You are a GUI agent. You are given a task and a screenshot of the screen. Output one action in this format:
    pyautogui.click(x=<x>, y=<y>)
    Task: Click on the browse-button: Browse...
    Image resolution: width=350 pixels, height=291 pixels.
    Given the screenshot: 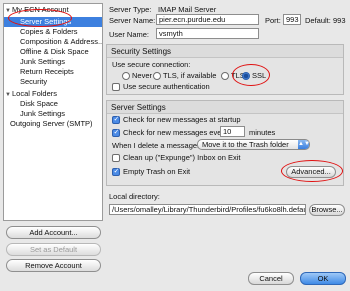 What is the action you would take?
    pyautogui.click(x=327, y=210)
    